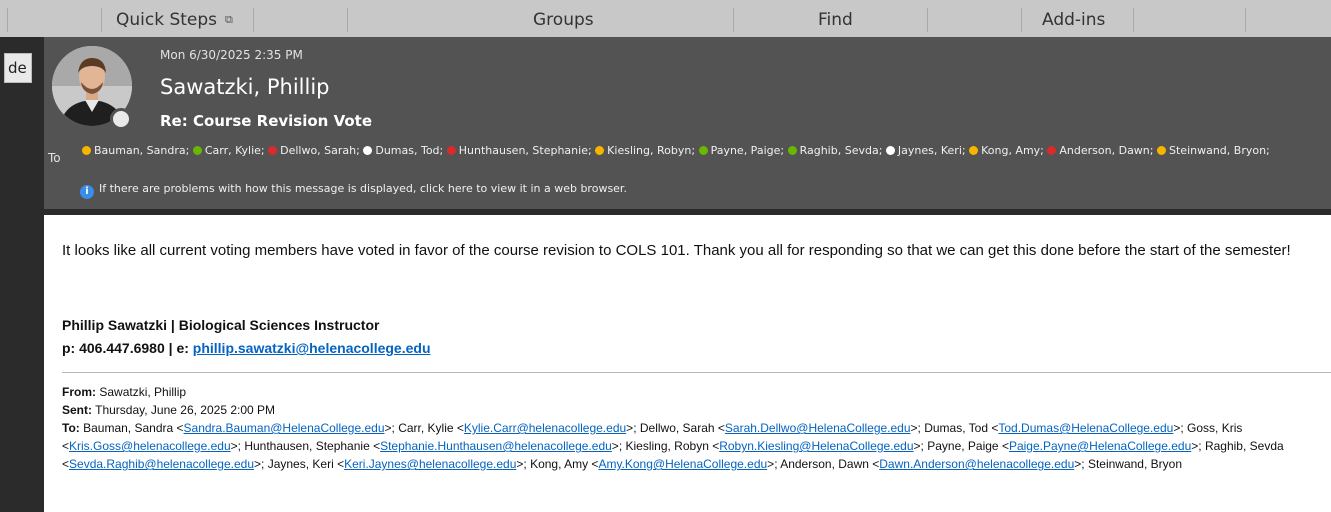  Describe the element at coordinates (665, 18) in the screenshot. I see `ribbon-group-labels: Quick Steps ⧉ Groups Find Add-ins` at that location.